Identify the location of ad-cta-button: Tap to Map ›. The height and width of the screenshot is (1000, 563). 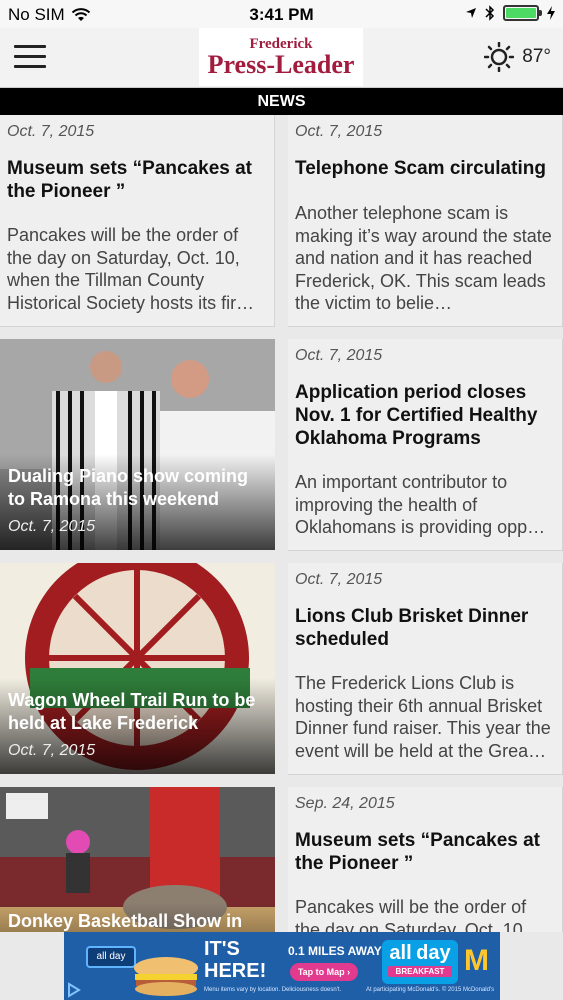
(324, 972).